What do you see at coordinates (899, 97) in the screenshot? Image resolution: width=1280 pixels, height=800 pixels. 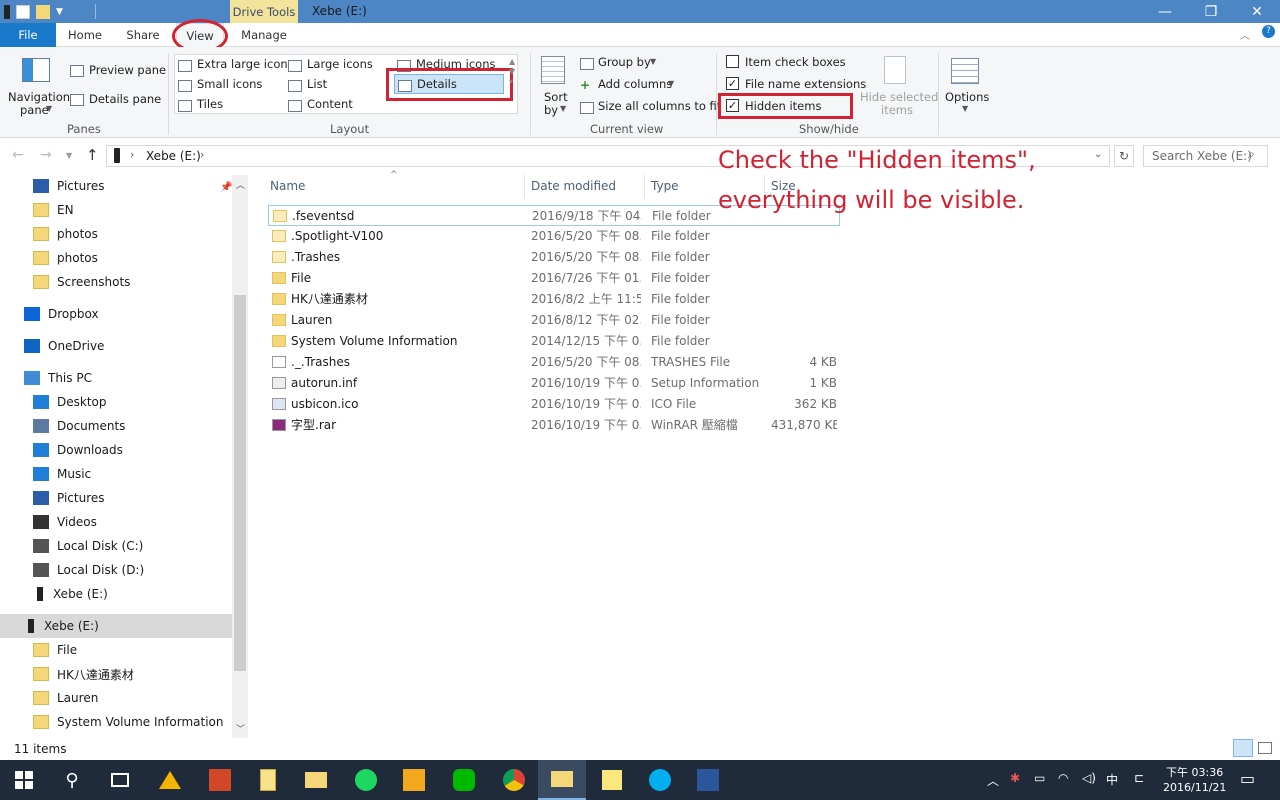 I see `hide-selected-items-button: Hide selected` at bounding box center [899, 97].